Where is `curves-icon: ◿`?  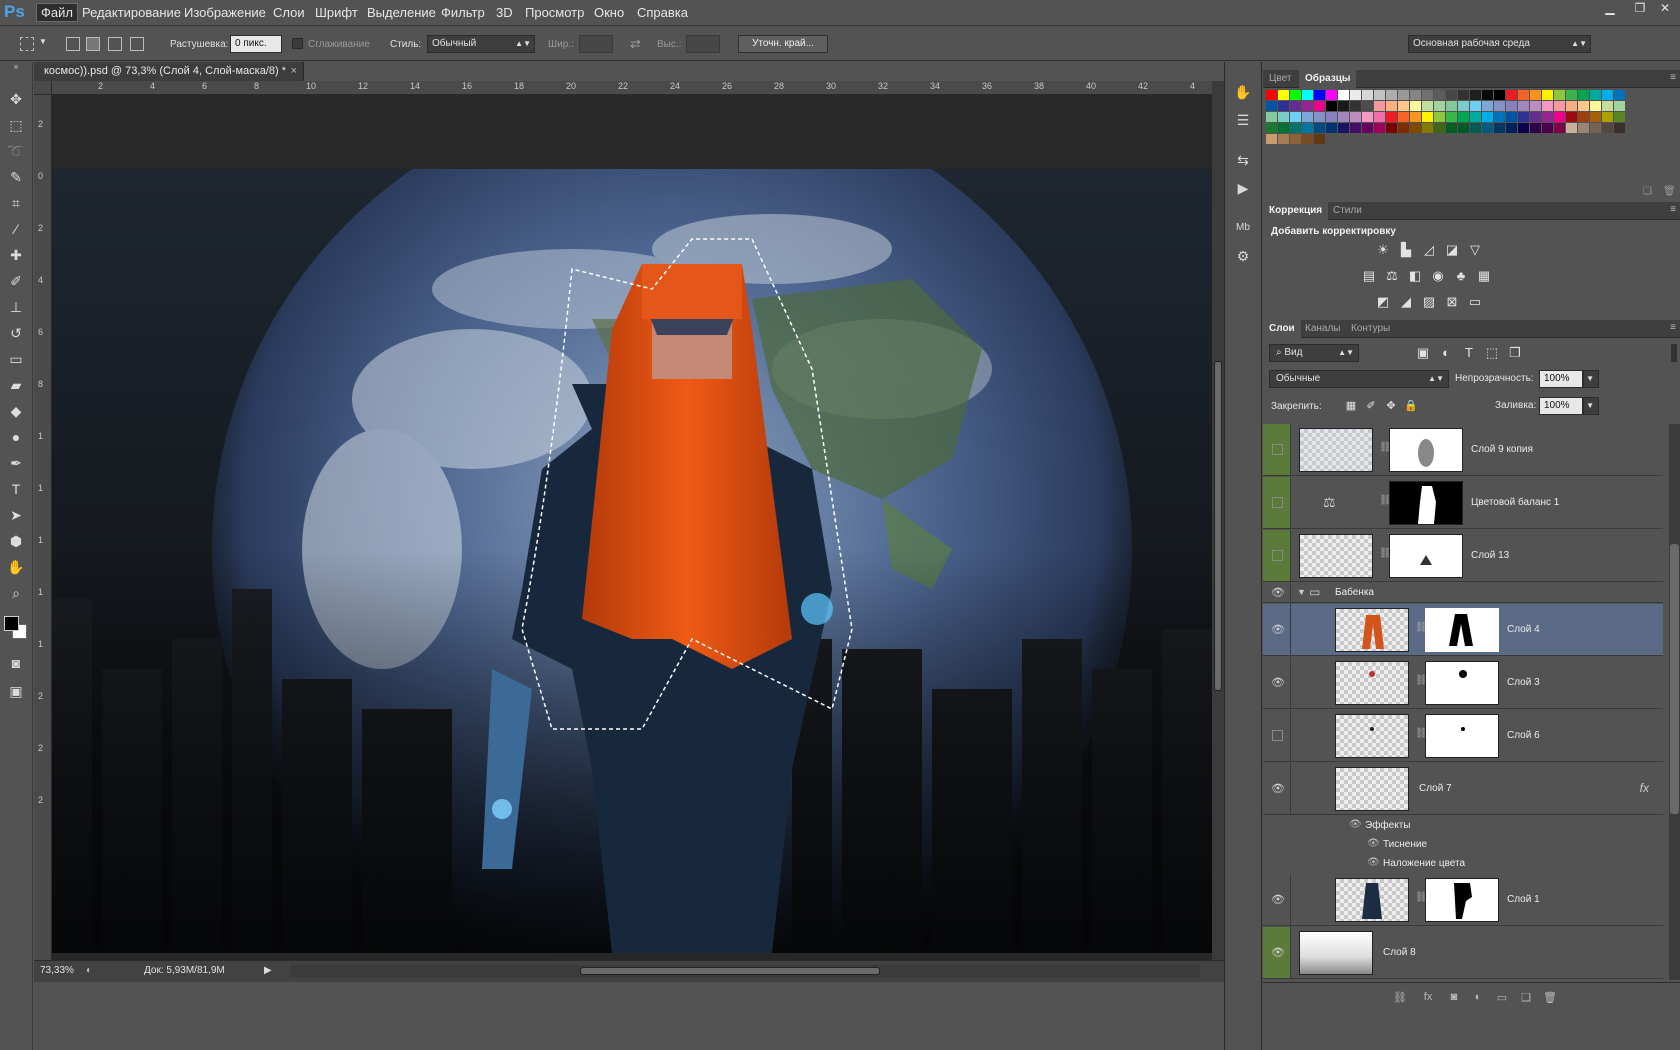
curves-icon: ◿ is located at coordinates (1429, 250).